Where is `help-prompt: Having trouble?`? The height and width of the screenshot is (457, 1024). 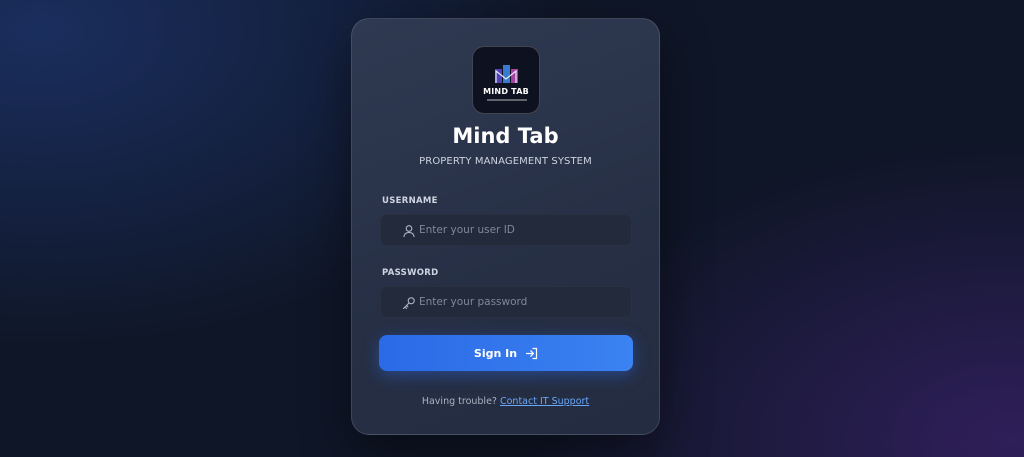 help-prompt: Having trouble? is located at coordinates (459, 401).